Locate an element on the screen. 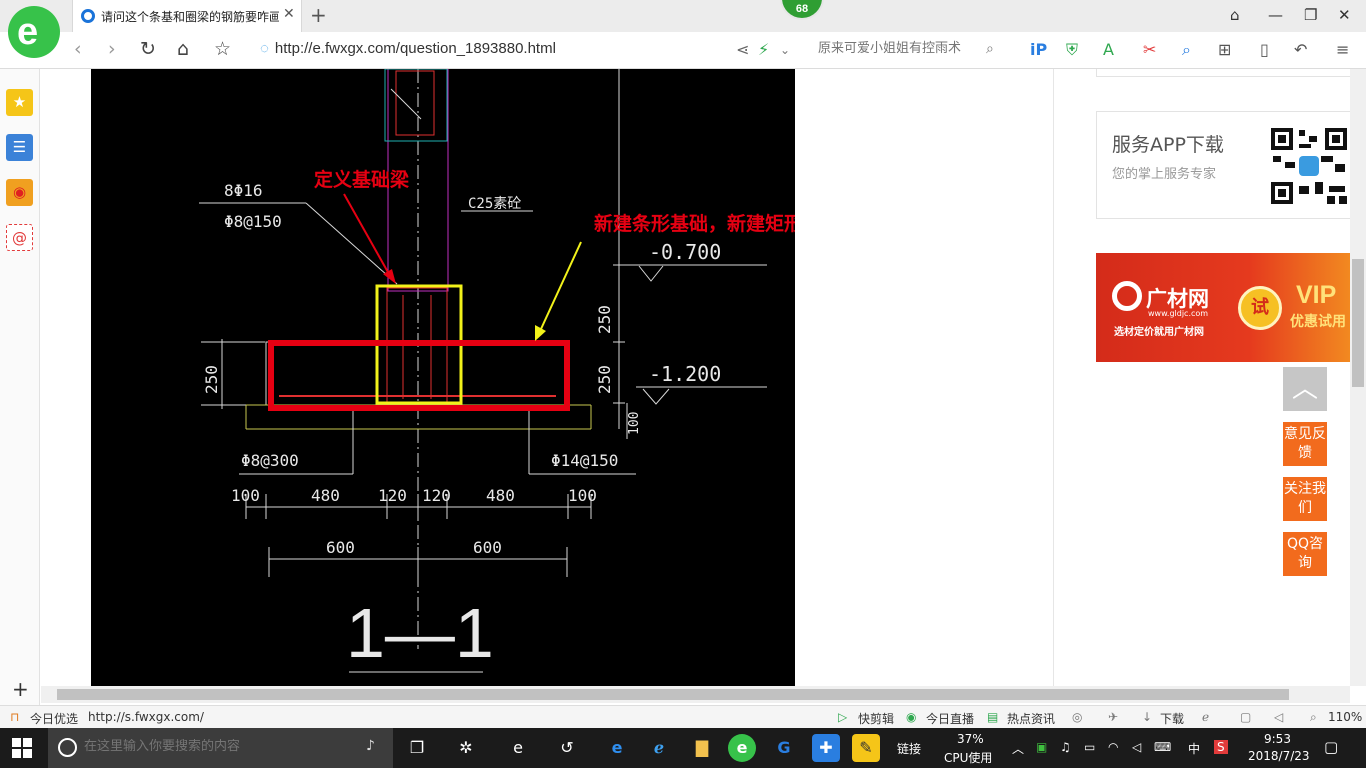 The height and width of the screenshot is (768, 1366). cad-label-elevation-1: -0.700 is located at coordinates (685, 252).